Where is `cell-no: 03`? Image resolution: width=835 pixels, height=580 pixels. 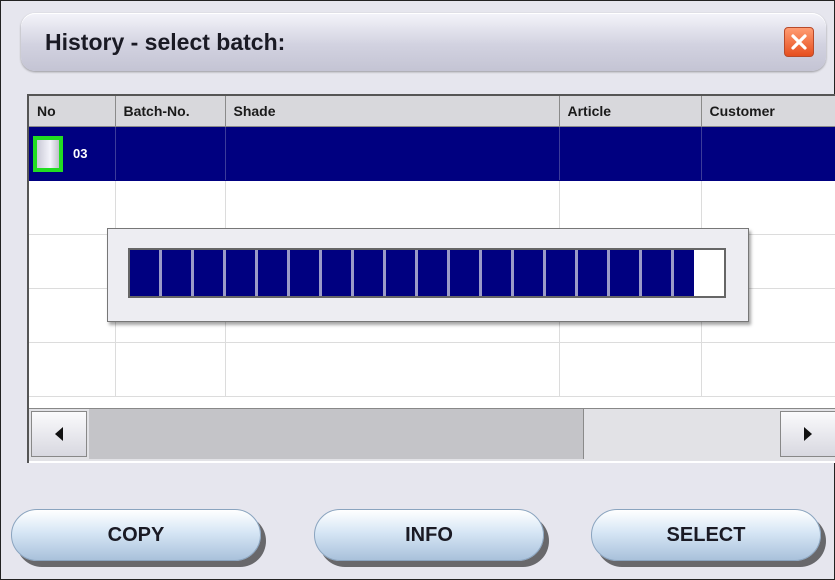
cell-no: 03 is located at coordinates (72, 153).